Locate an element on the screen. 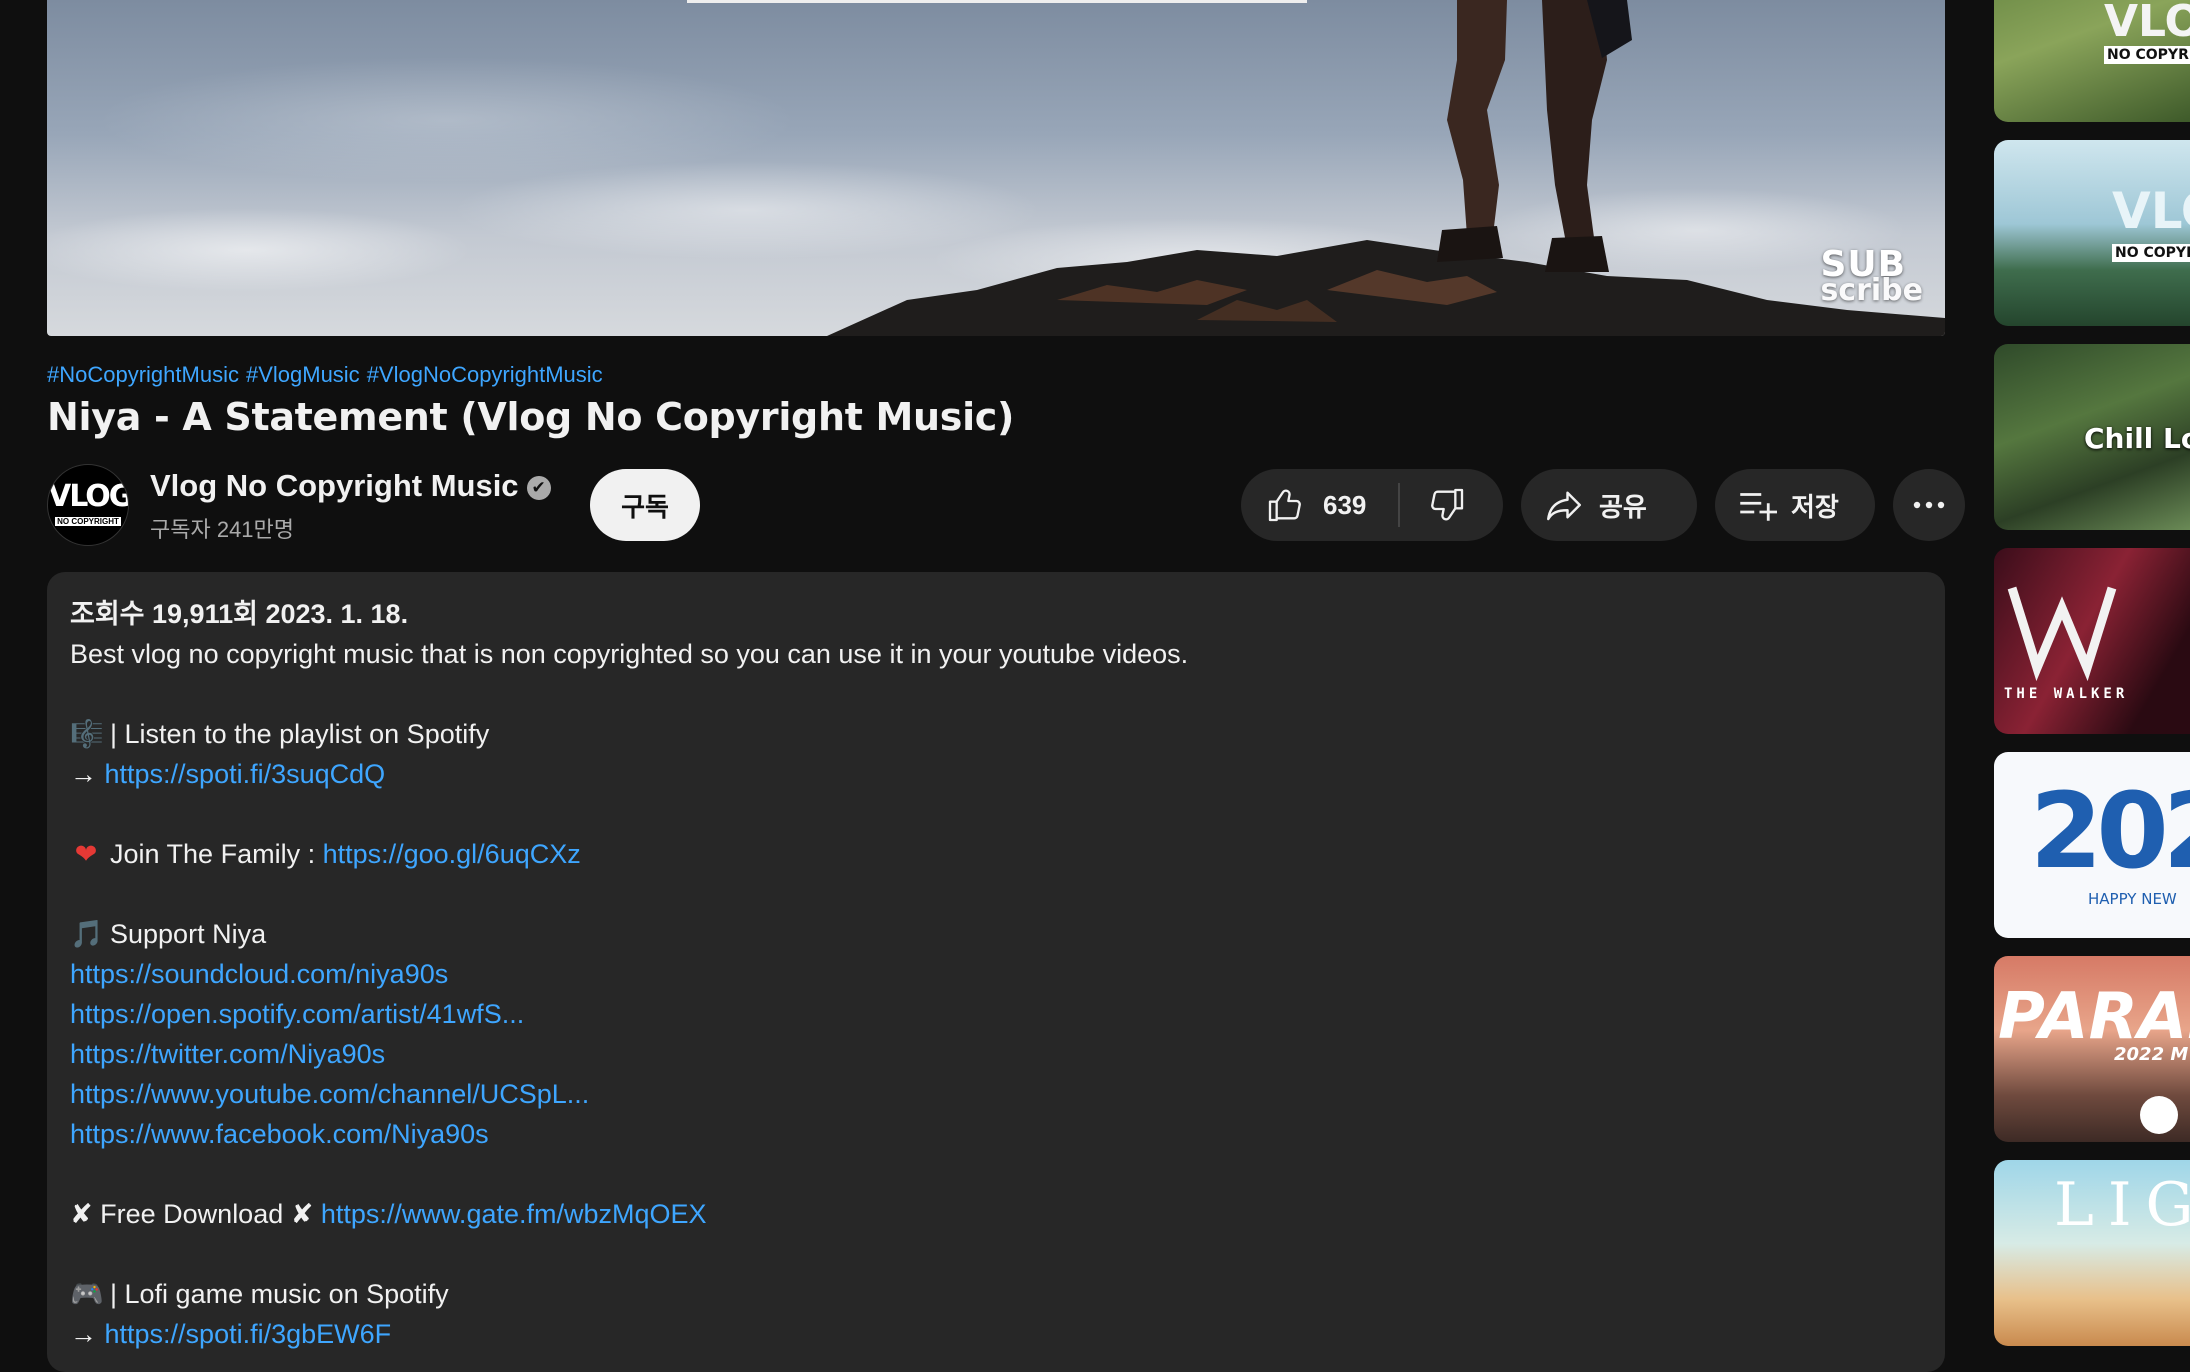  share-arrow-icon is located at coordinates (1564, 506).